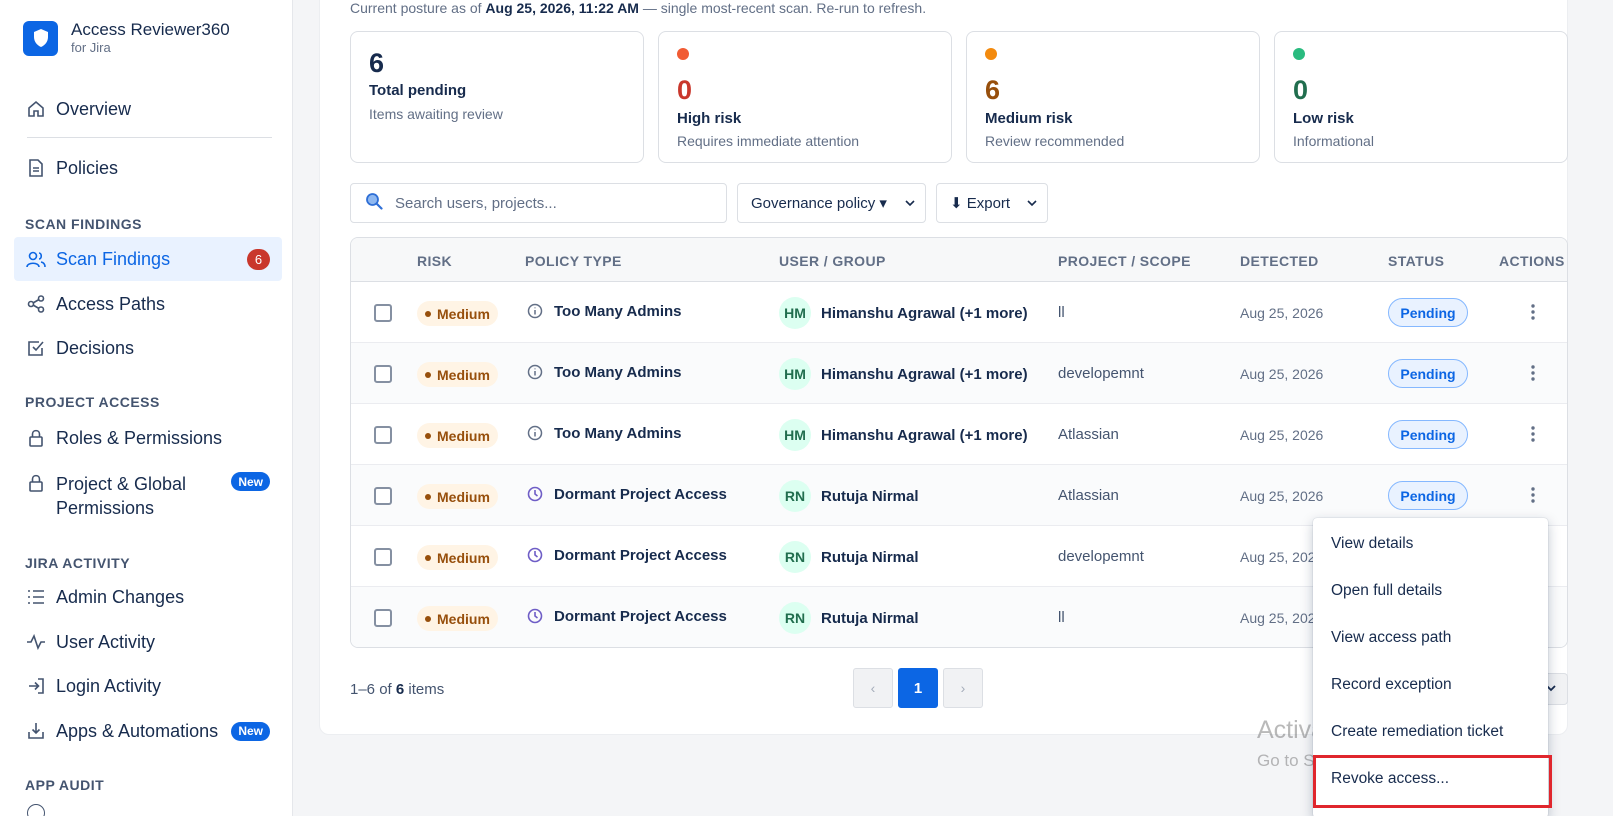 This screenshot has height=816, width=1613. What do you see at coordinates (1101, 373) in the screenshot?
I see `project-scope: developemnt` at bounding box center [1101, 373].